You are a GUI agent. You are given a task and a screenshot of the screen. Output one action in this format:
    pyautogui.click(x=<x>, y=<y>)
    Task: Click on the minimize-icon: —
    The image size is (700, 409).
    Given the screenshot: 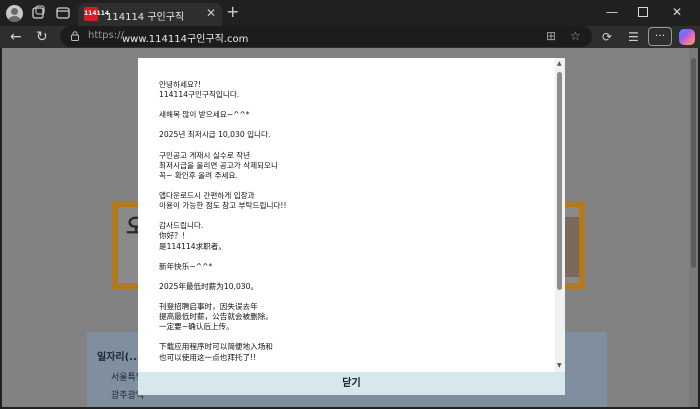 What is the action you would take?
    pyautogui.click(x=612, y=12)
    